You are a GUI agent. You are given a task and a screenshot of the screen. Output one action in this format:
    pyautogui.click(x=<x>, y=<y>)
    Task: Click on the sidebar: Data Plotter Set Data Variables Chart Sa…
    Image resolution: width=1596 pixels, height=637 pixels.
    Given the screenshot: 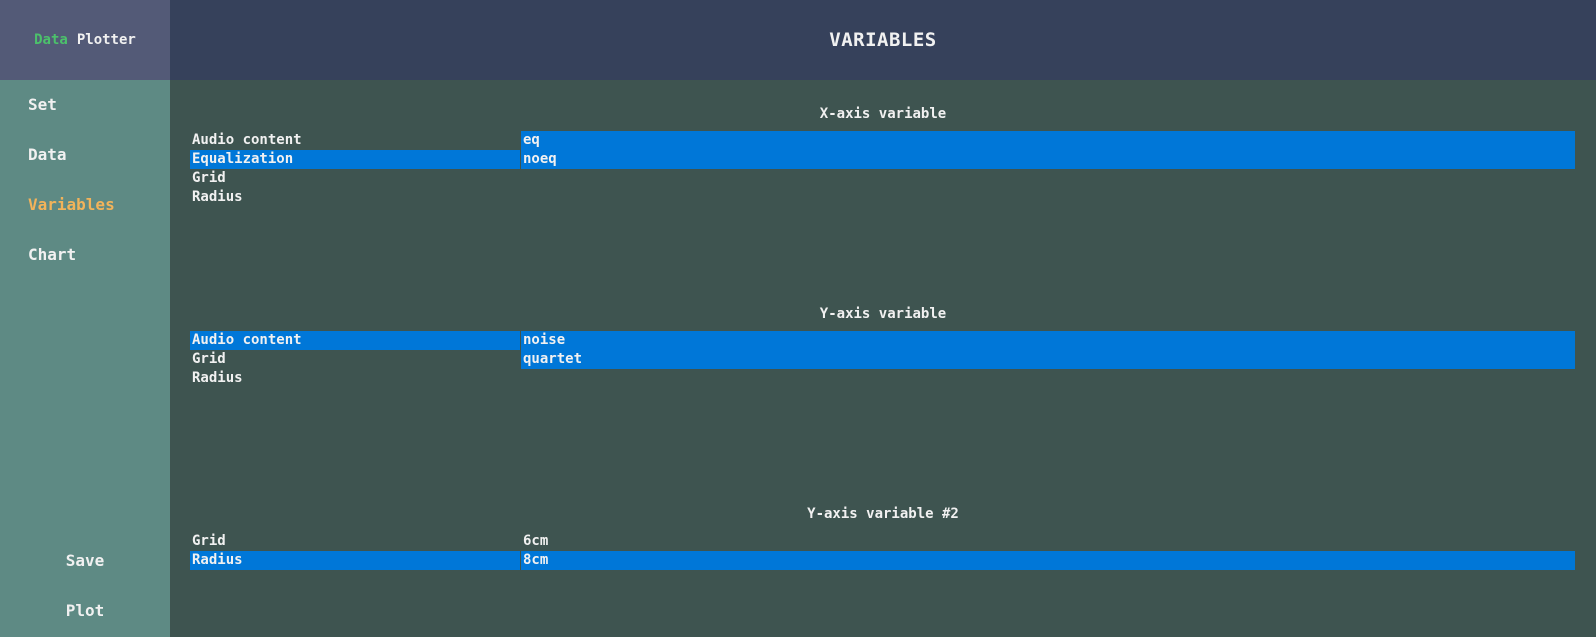 What is the action you would take?
    pyautogui.click(x=85, y=318)
    